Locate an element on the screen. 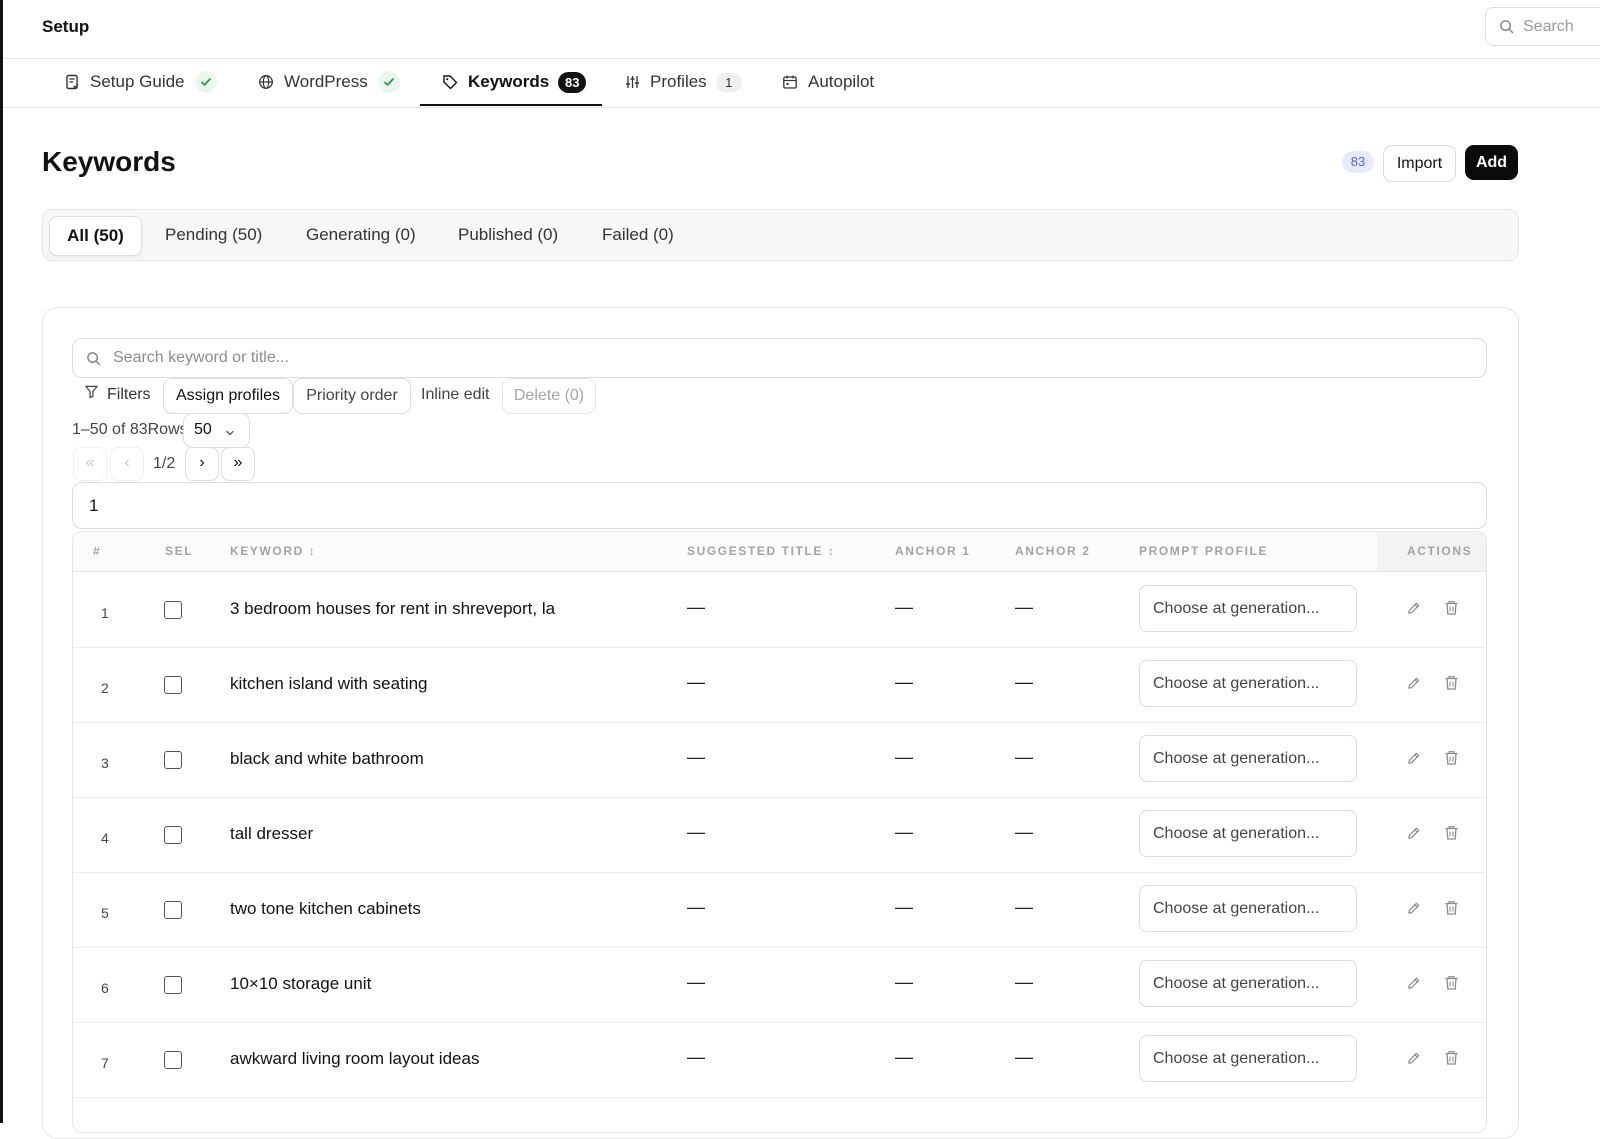 The height and width of the screenshot is (1139, 1600). row-number: 7 is located at coordinates (105, 1063).